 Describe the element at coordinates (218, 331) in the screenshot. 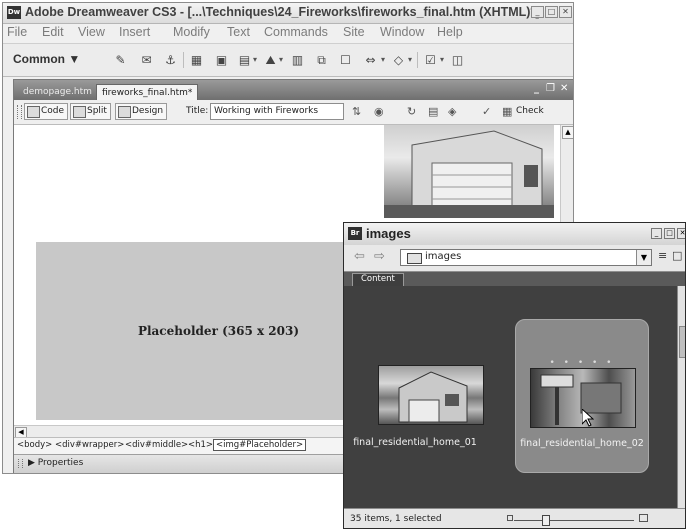

I see `placeholder-label: Placeholder (365 x 203)` at that location.